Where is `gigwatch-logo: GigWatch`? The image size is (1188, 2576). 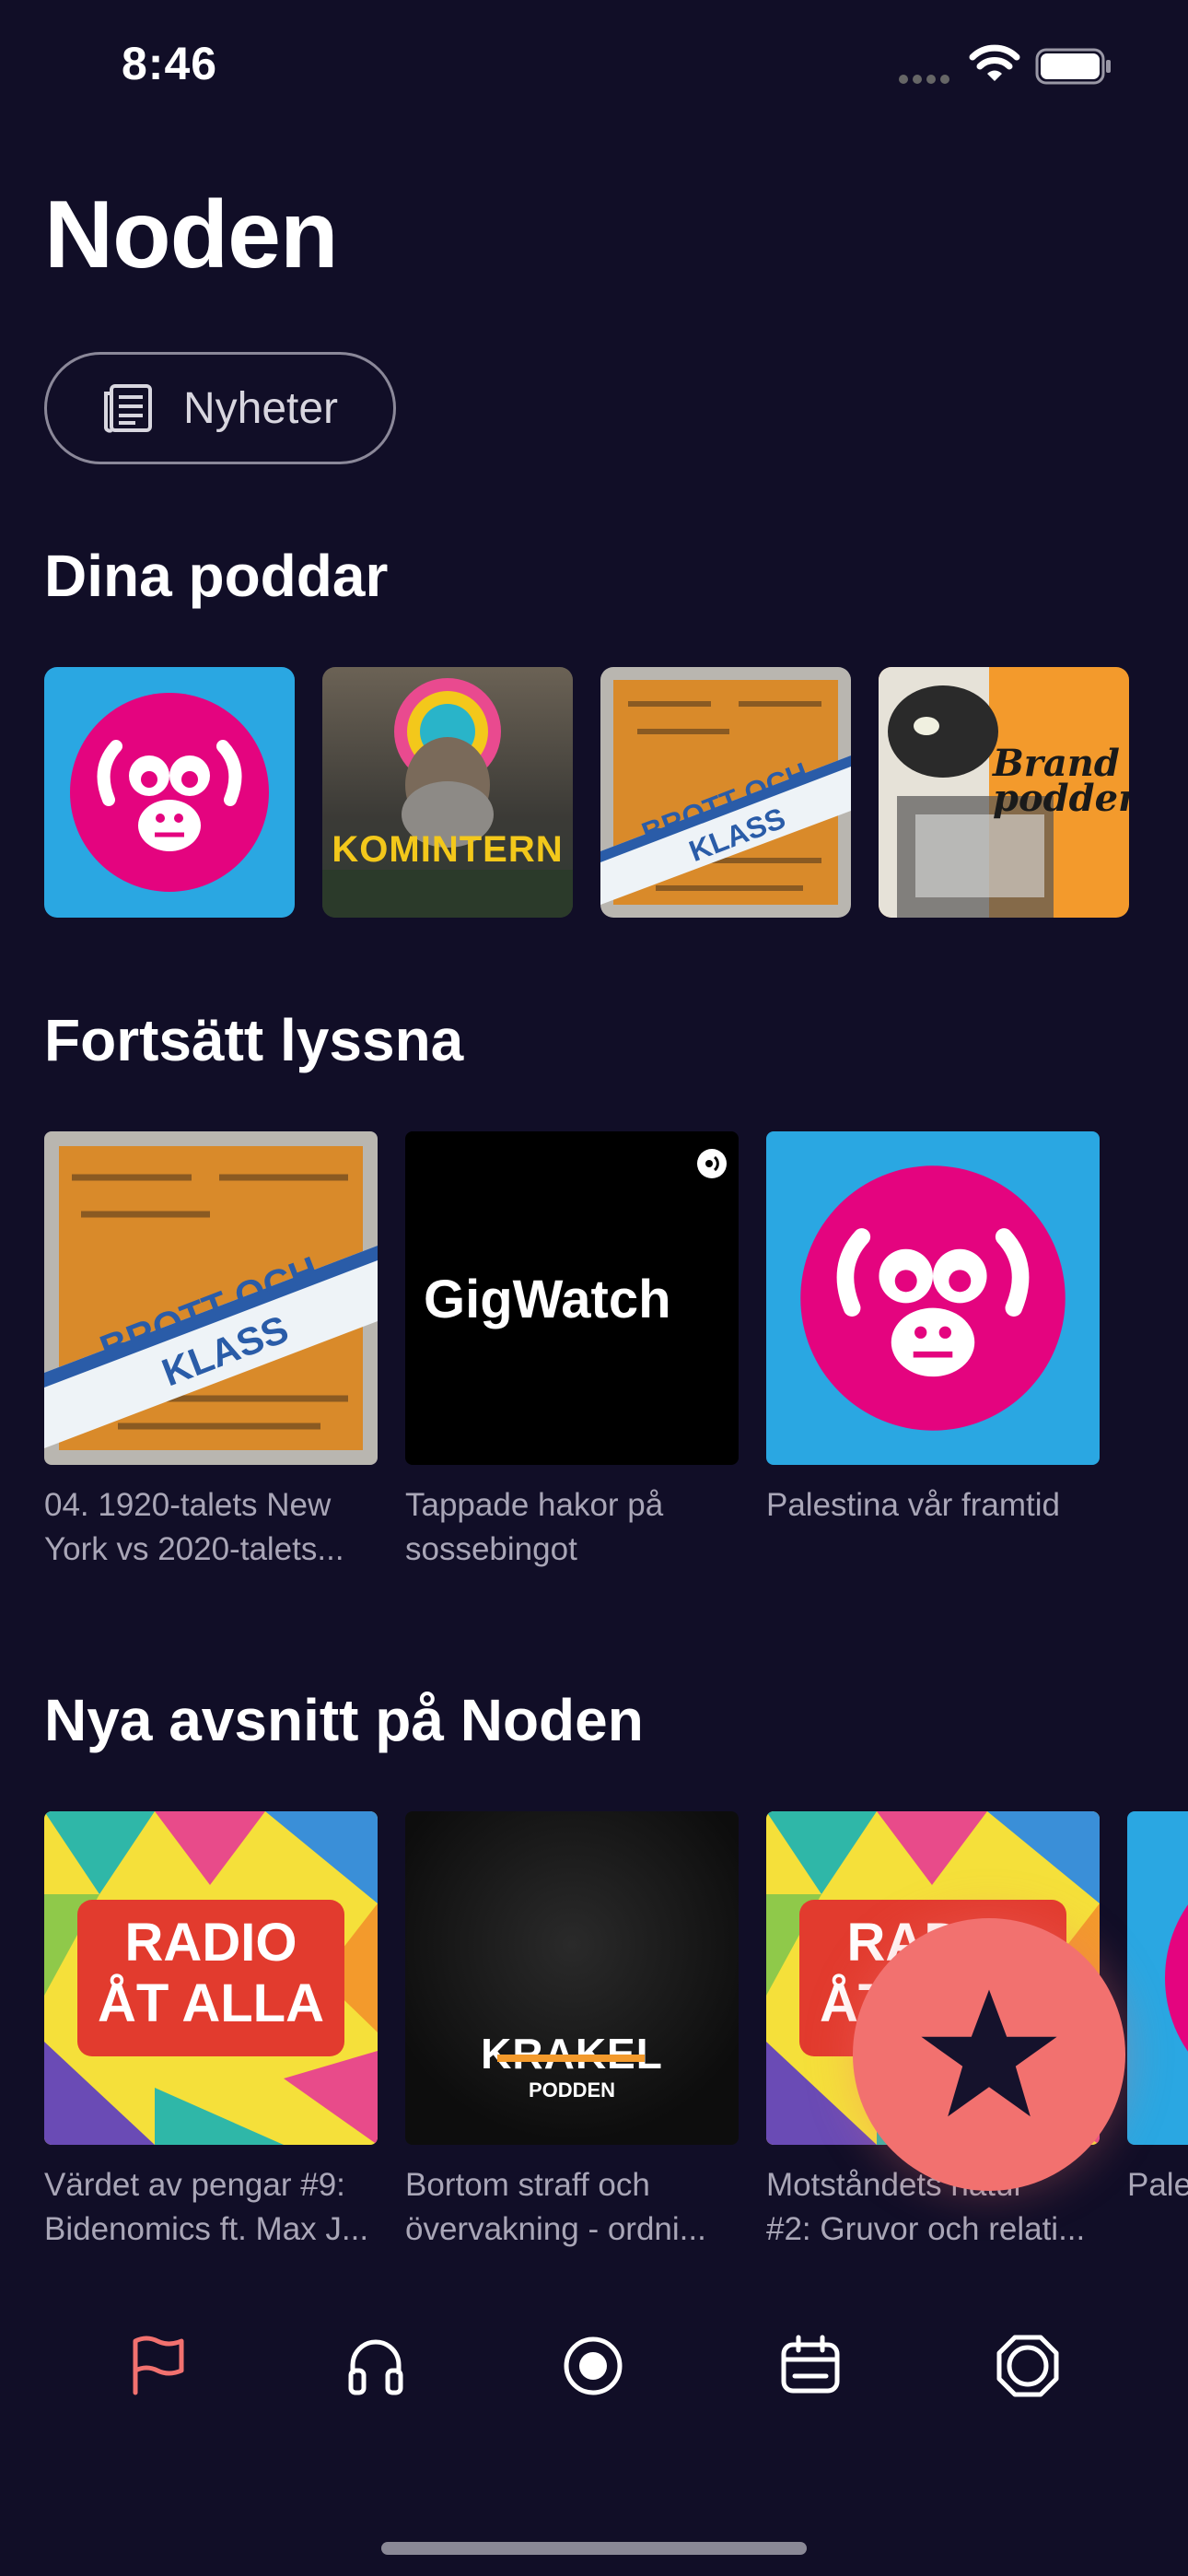 gigwatch-logo: GigWatch is located at coordinates (547, 1299).